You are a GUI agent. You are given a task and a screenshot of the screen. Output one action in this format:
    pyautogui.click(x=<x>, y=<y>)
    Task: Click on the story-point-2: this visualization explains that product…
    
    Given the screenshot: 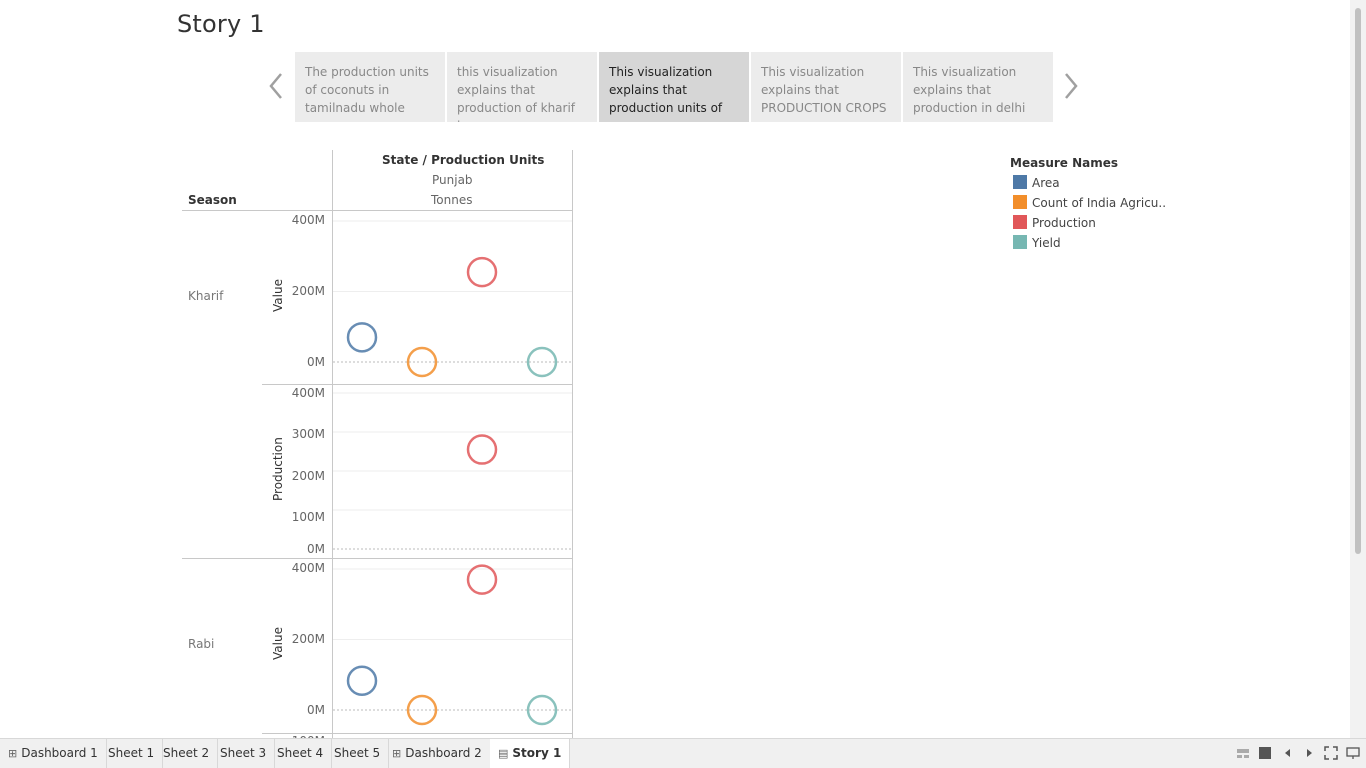 What is the action you would take?
    pyautogui.click(x=522, y=87)
    